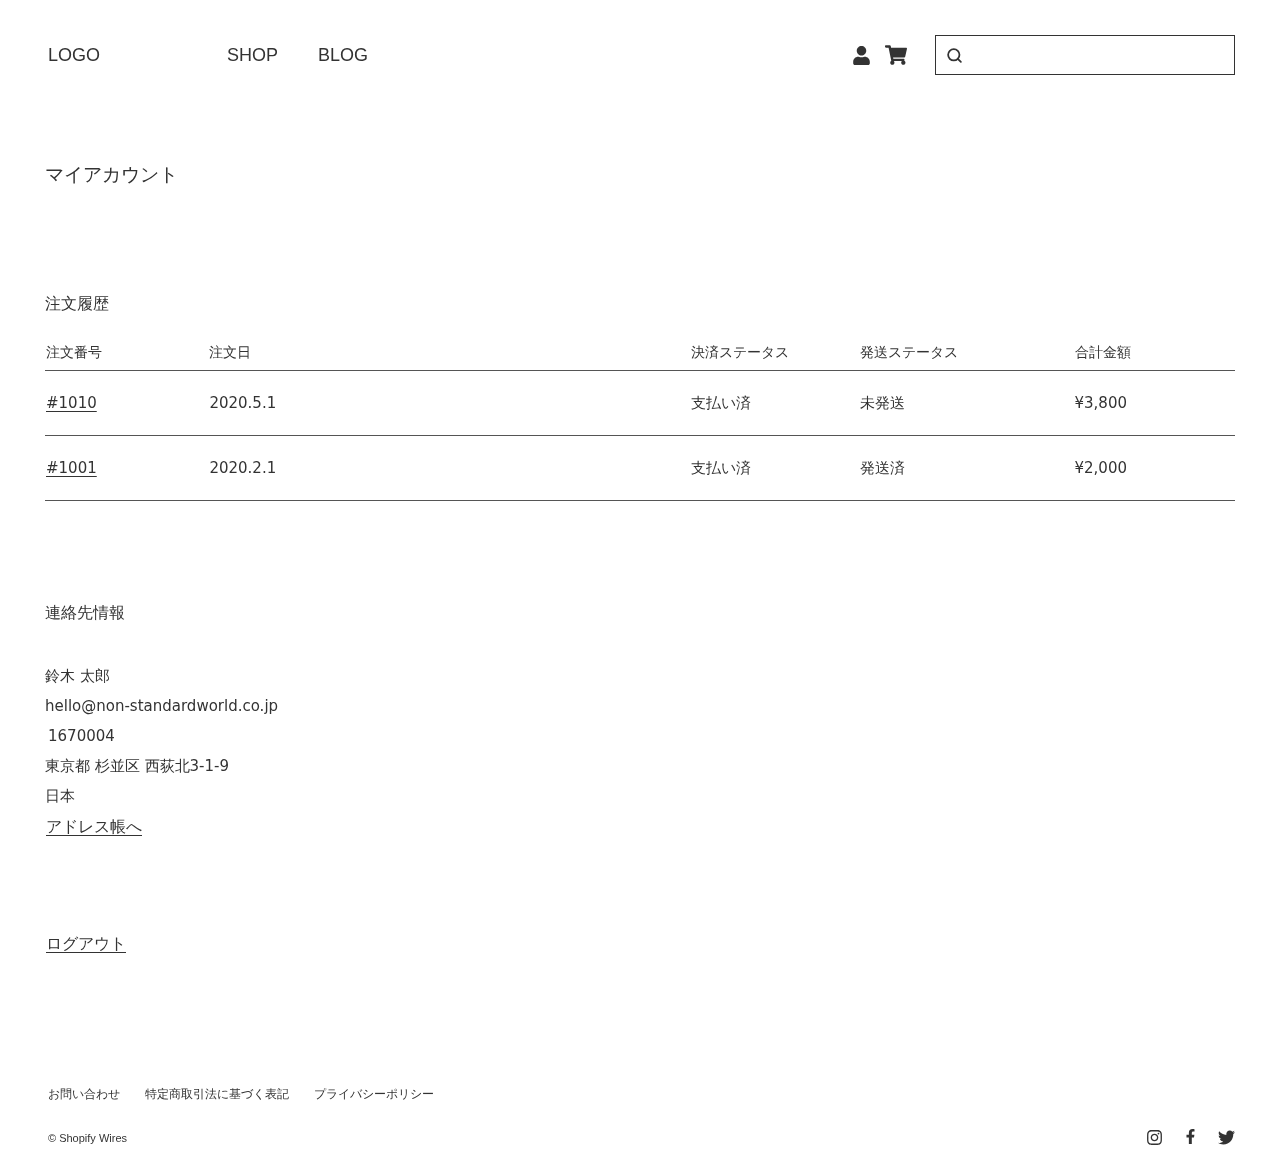  What do you see at coordinates (162, 706) in the screenshot?
I see `contact-text: hello@non-standardworld.co.jp` at bounding box center [162, 706].